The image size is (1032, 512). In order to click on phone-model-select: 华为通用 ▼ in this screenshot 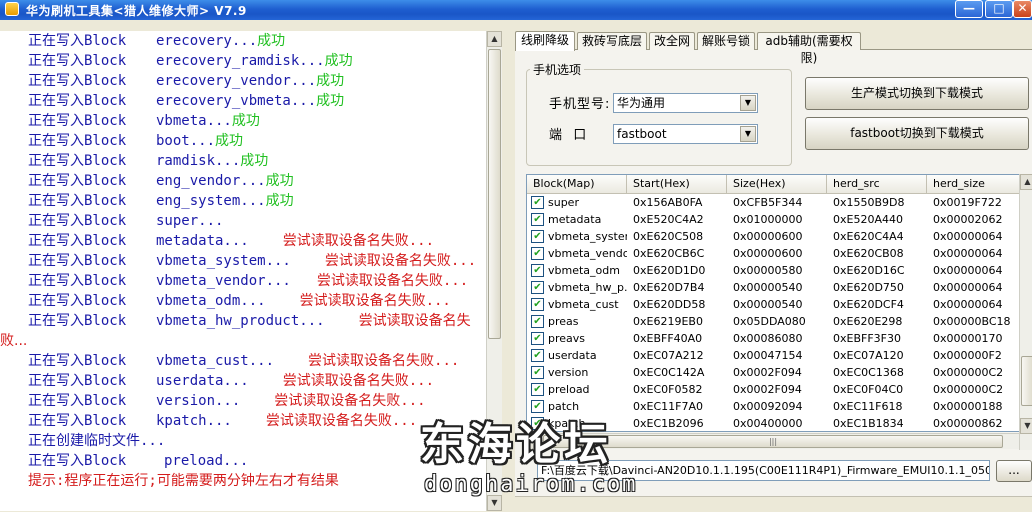, I will do `click(685, 103)`.